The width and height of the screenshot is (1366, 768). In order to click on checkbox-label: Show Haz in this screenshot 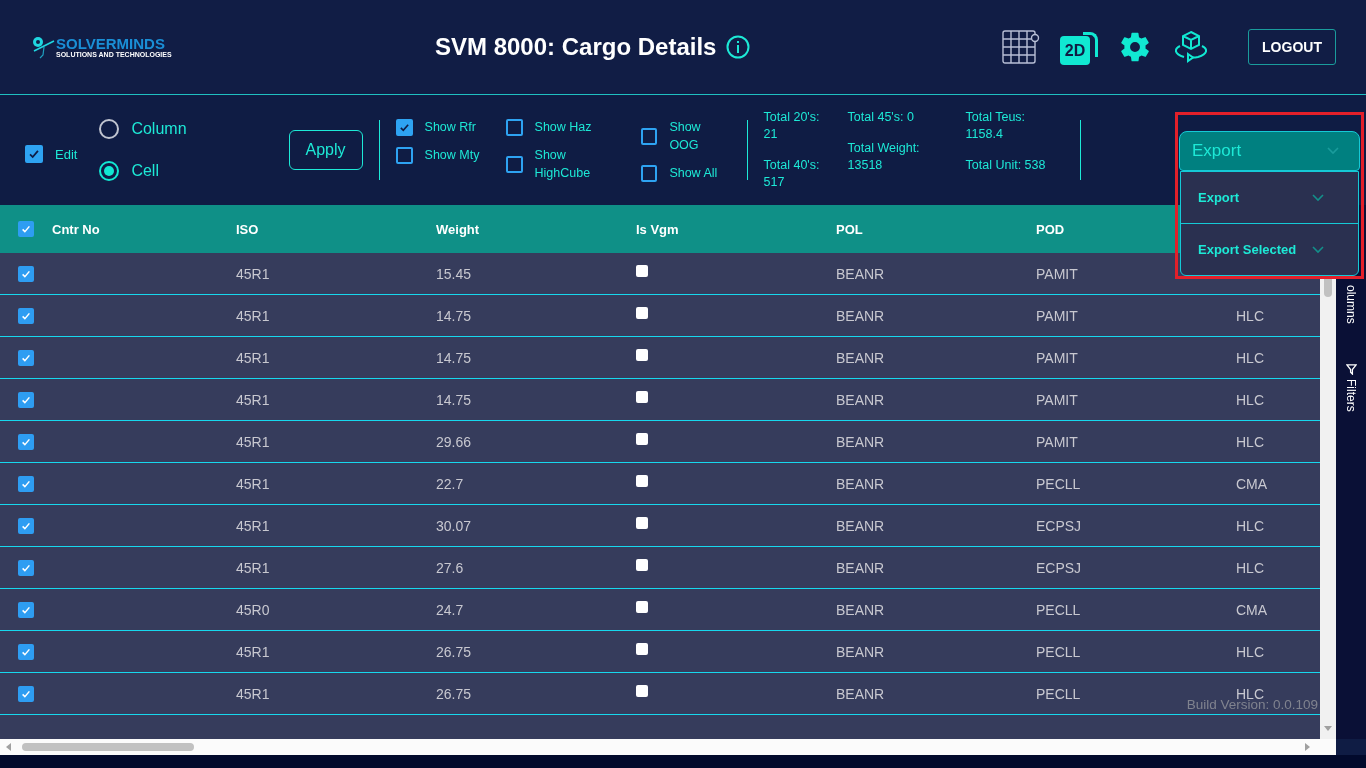, I will do `click(563, 127)`.